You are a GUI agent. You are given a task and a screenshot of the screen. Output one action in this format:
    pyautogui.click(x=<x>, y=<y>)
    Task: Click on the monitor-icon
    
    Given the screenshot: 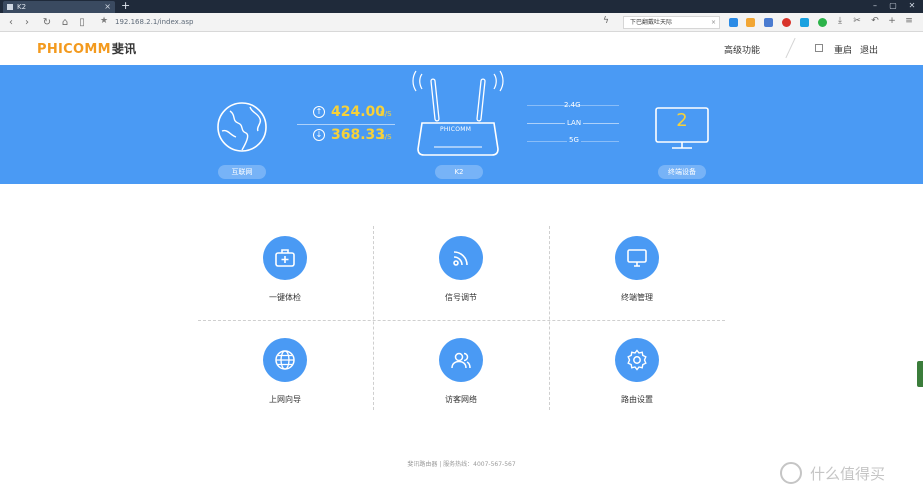 What is the action you would take?
    pyautogui.click(x=637, y=258)
    